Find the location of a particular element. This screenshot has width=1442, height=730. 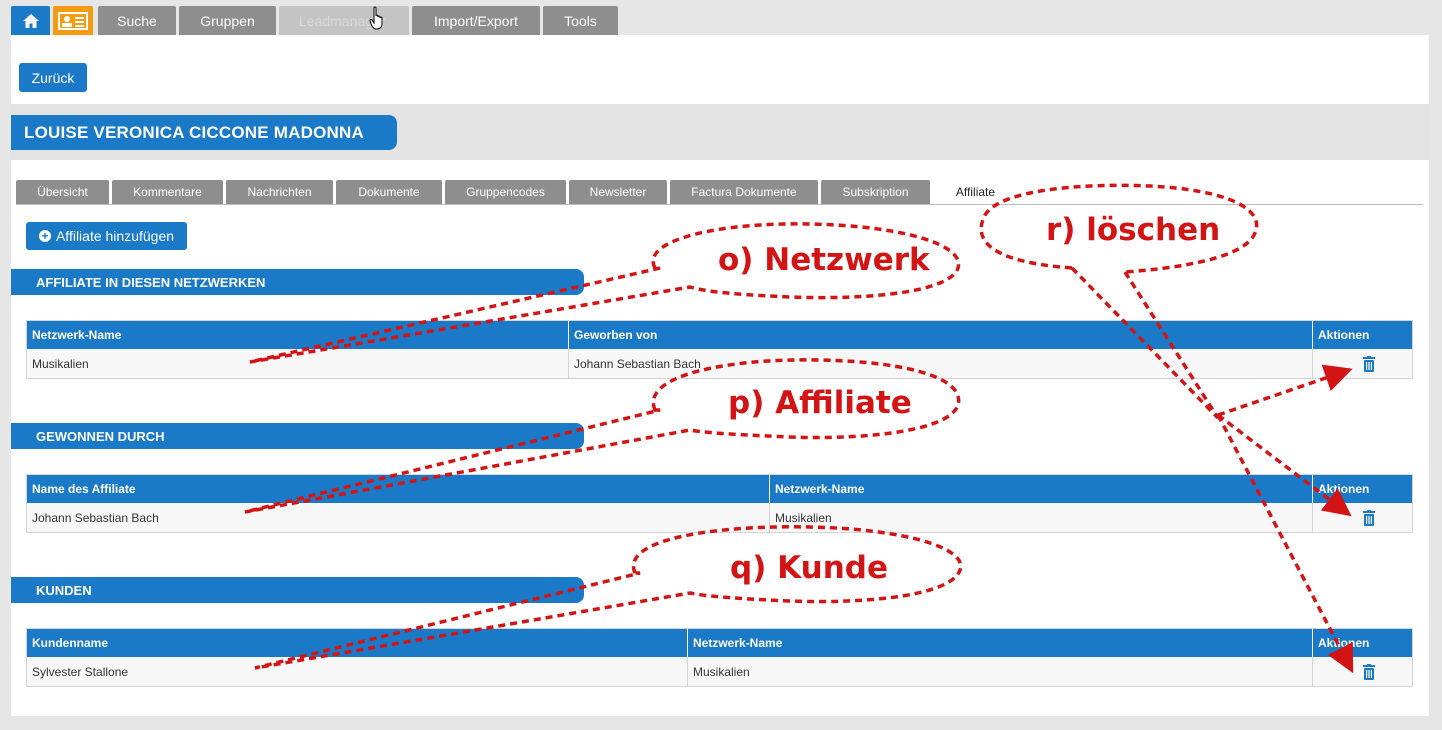

tab-import-export: Import/Export is located at coordinates (476, 20).